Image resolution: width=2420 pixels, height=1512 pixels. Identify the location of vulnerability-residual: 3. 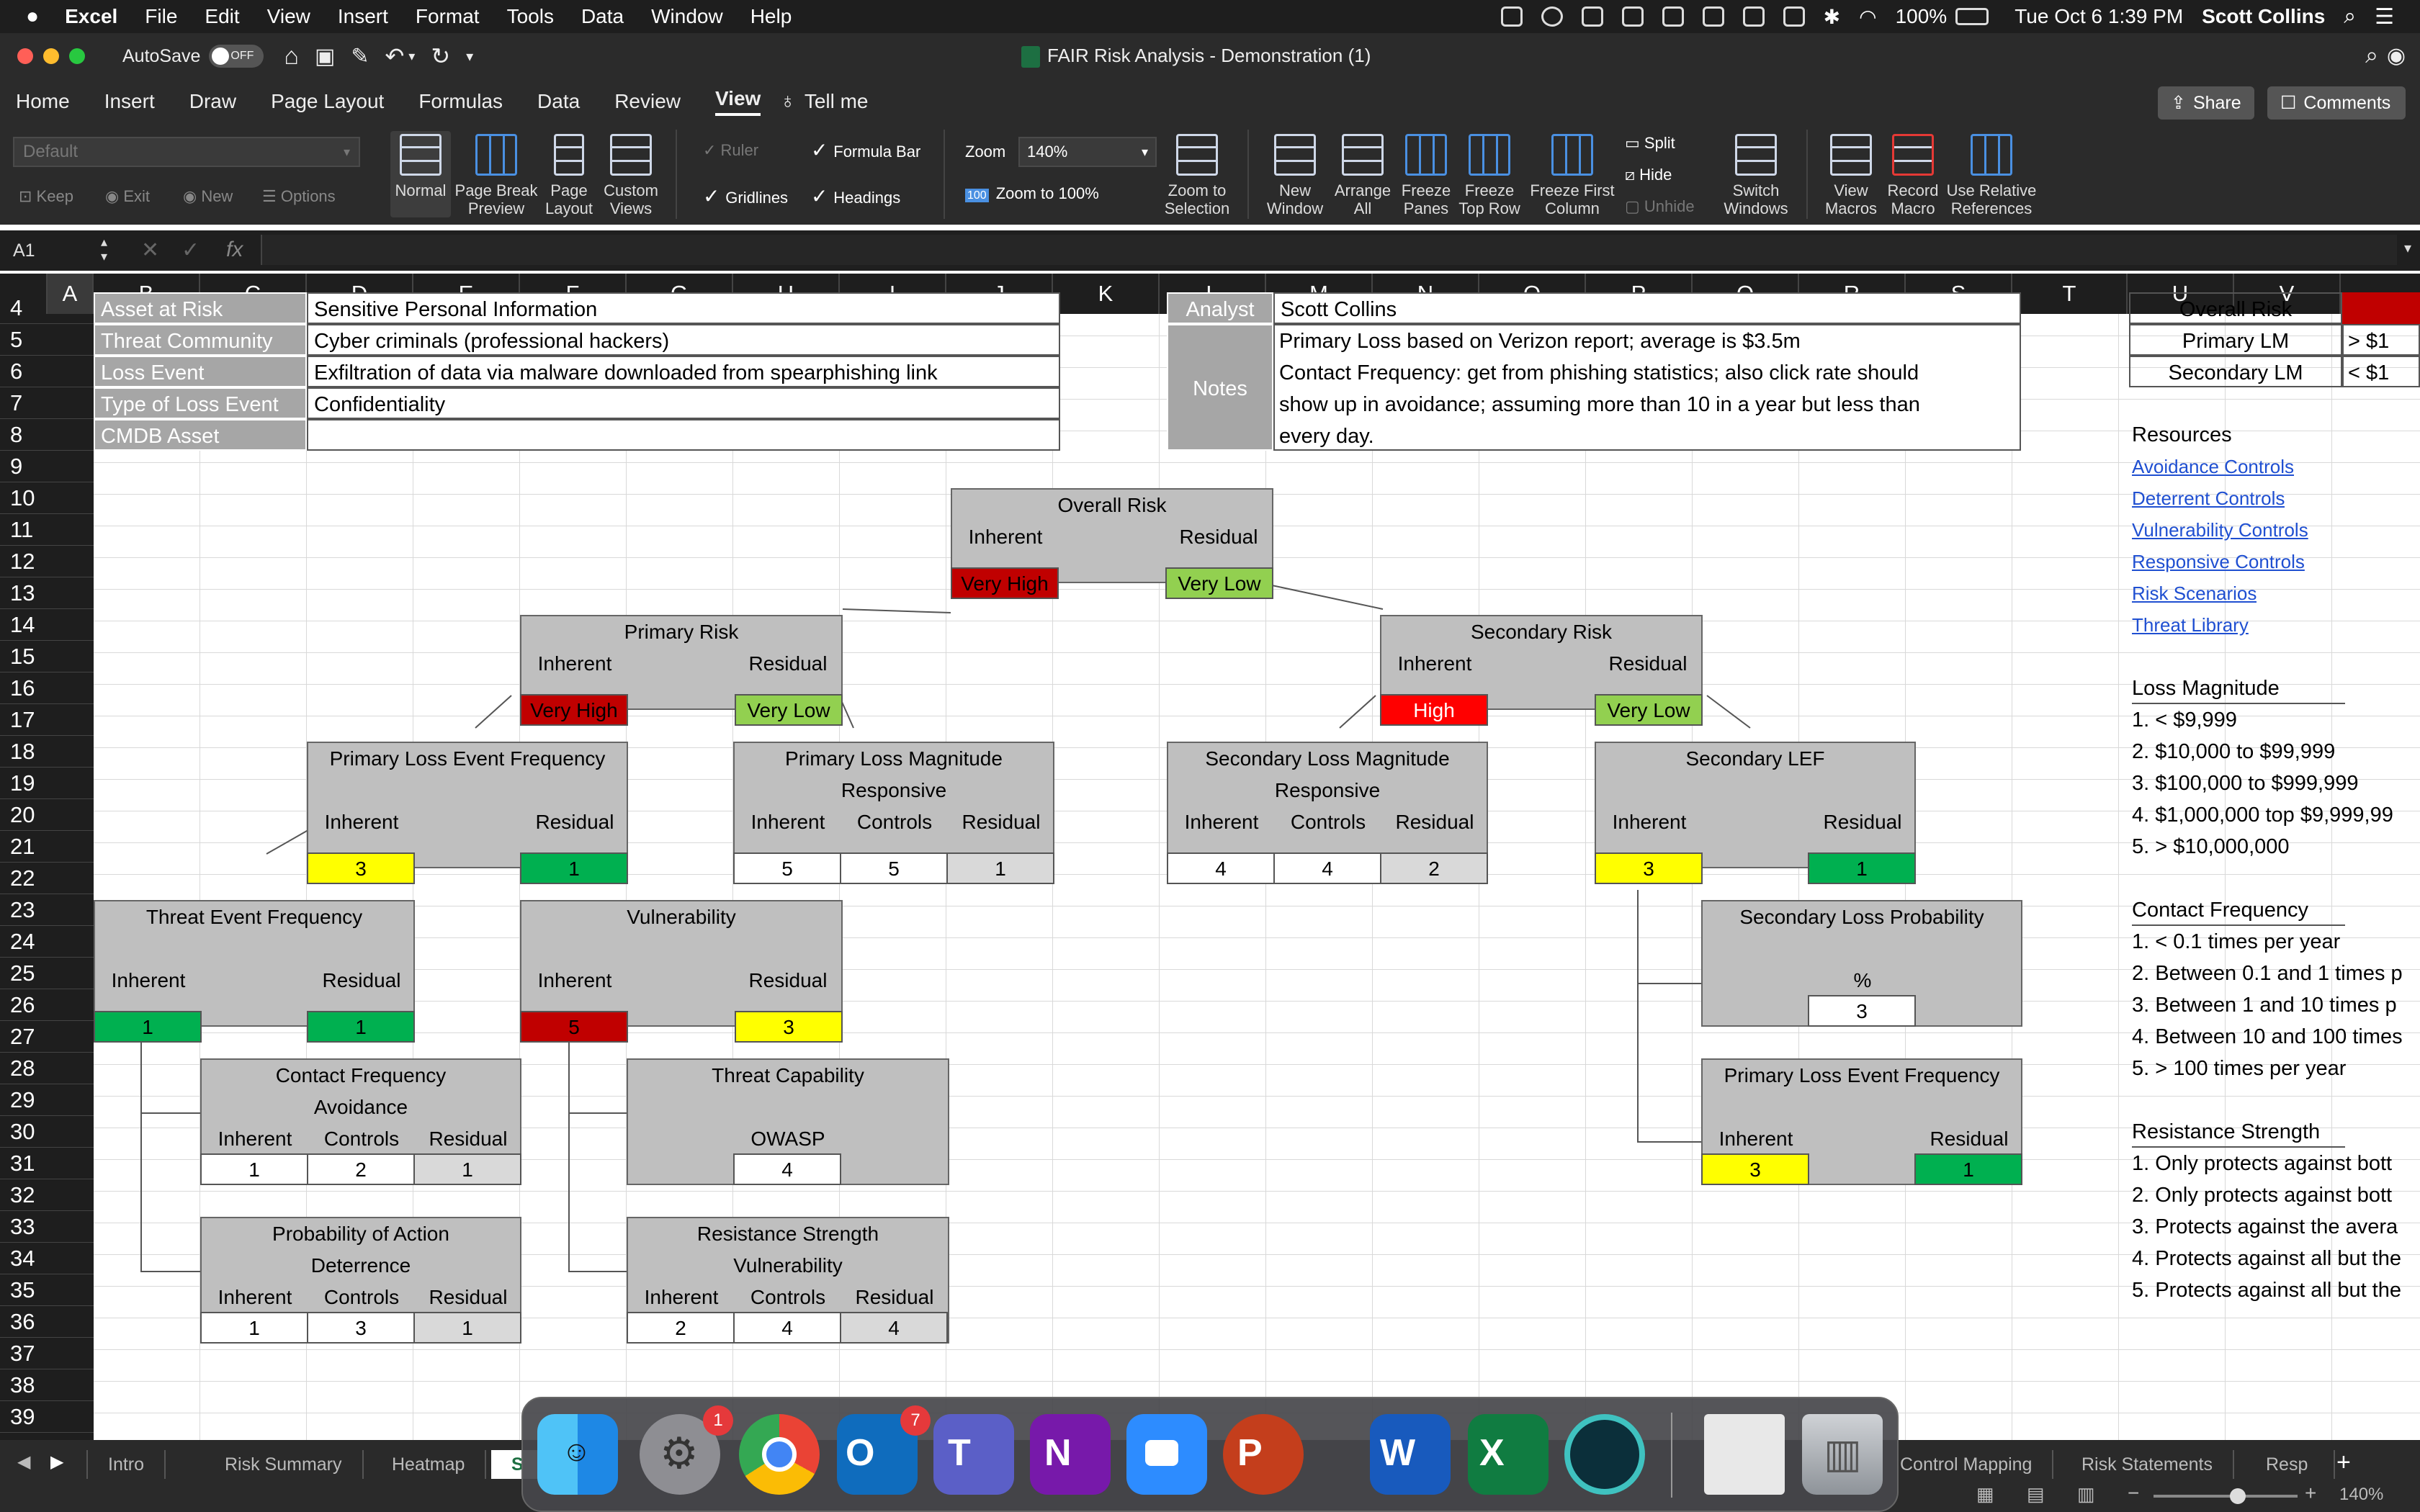
(789, 1027).